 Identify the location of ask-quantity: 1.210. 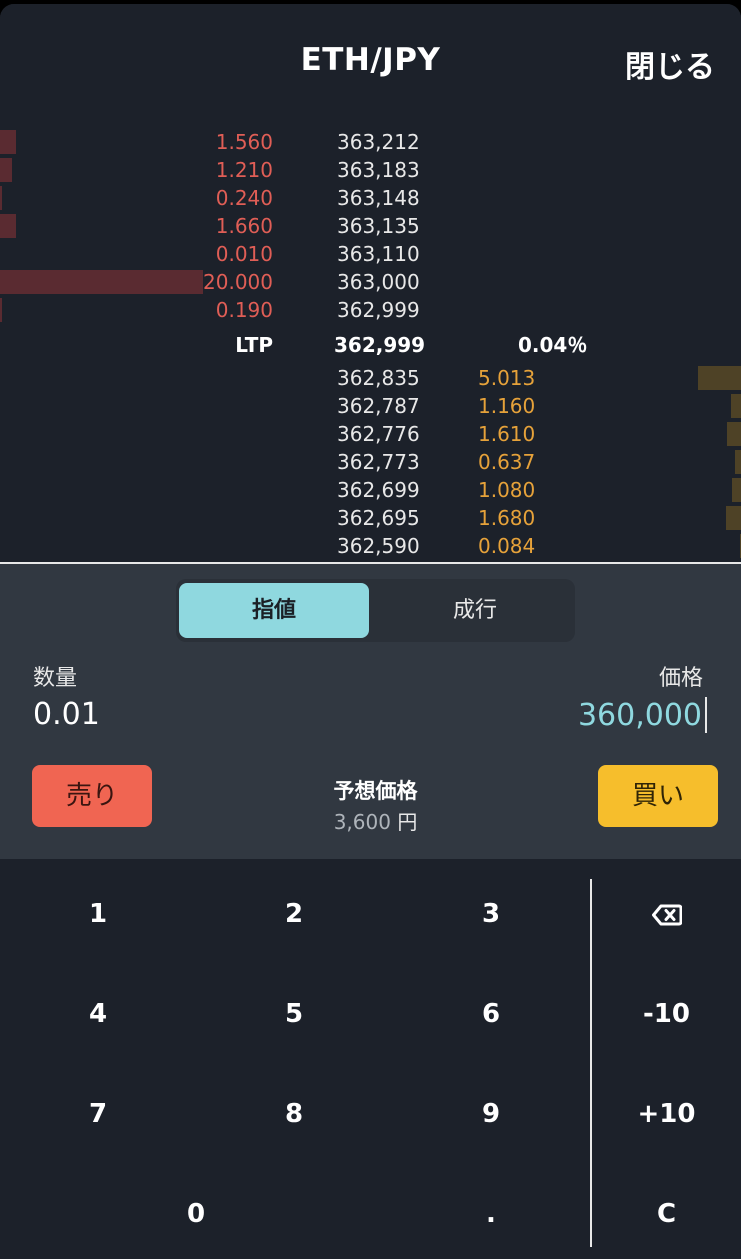
(244, 170).